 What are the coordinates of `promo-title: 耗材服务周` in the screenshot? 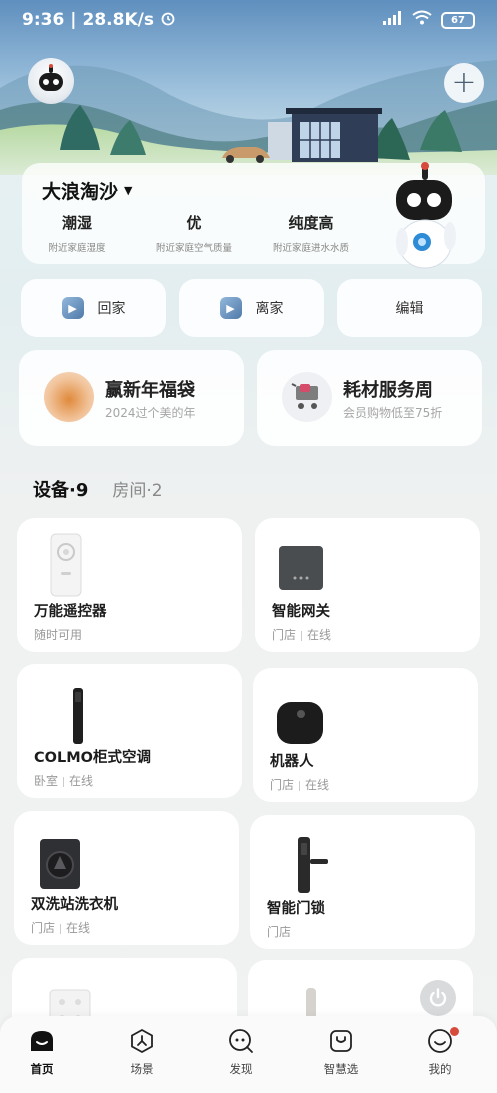 It's located at (388, 390).